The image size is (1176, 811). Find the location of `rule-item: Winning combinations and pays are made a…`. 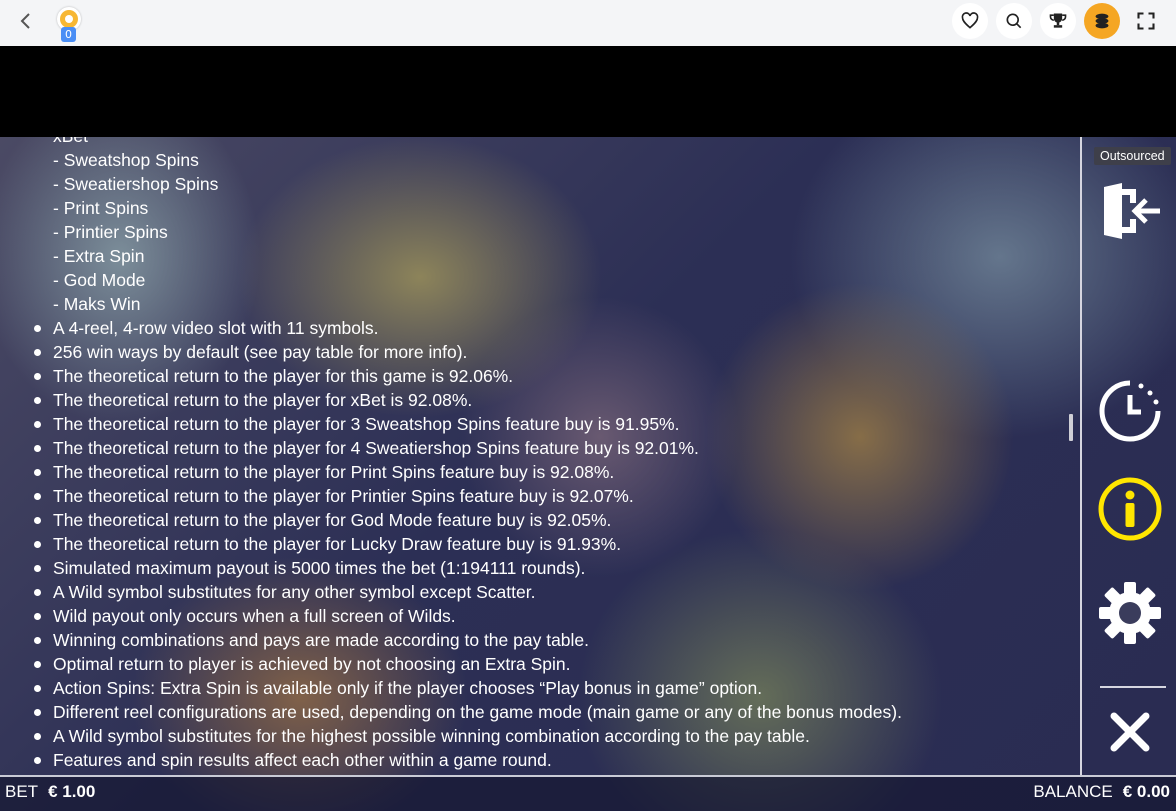

rule-item: Winning combinations and pays are made a… is located at coordinates (311, 640).